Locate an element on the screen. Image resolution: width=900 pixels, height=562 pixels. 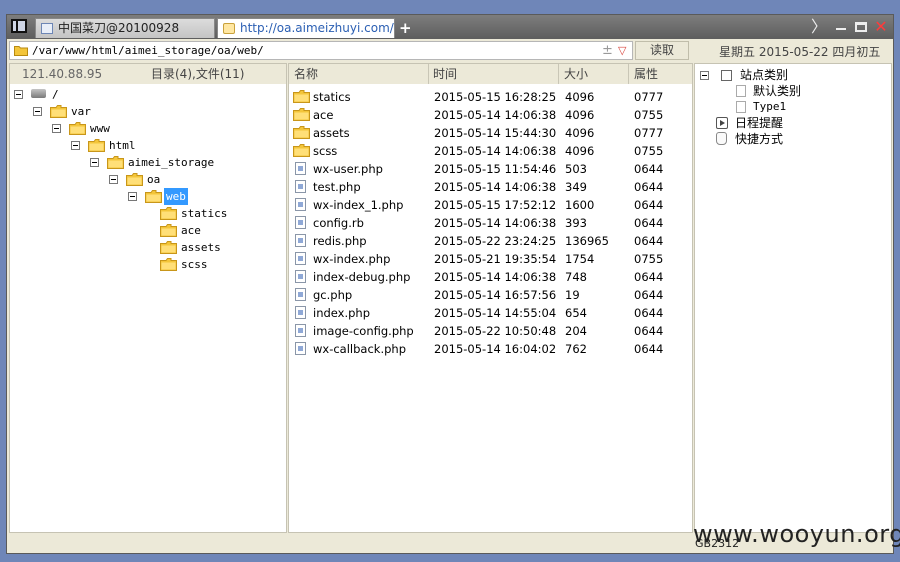
tree-item: html is located at coordinates (175, 145).